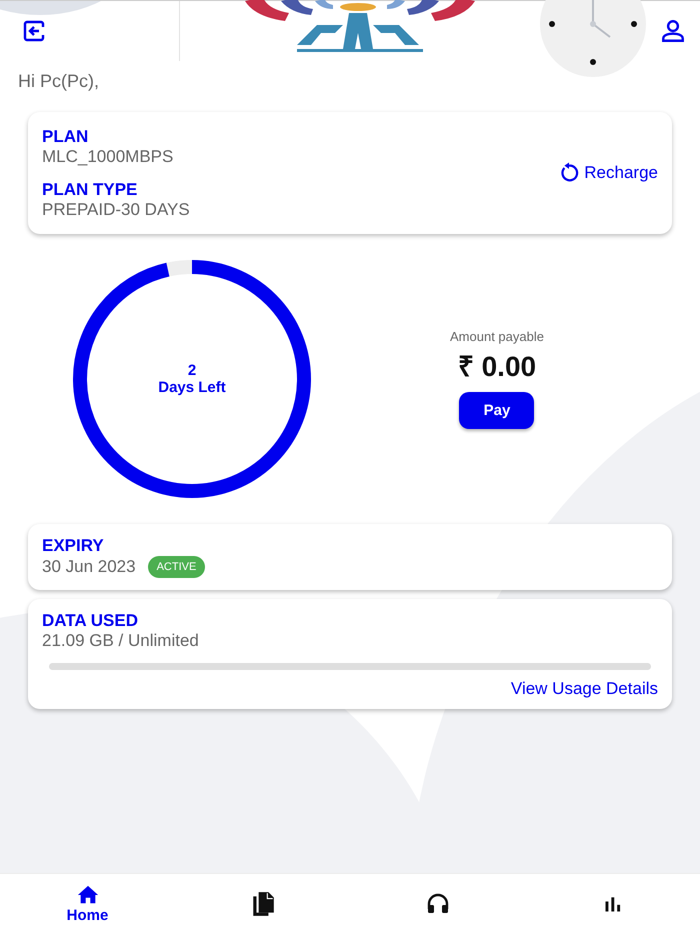  What do you see at coordinates (91, 621) in the screenshot?
I see `data-used-label: DATA USED` at bounding box center [91, 621].